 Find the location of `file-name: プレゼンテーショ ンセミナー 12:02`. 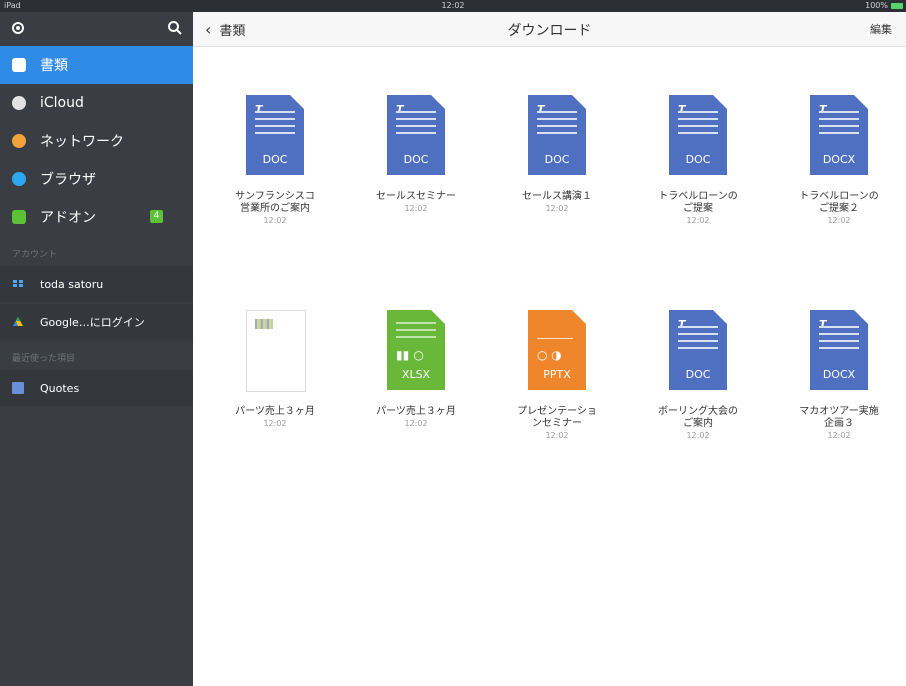

file-name: プレゼンテーショ ンセミナー 12:02 is located at coordinates (557, 424).